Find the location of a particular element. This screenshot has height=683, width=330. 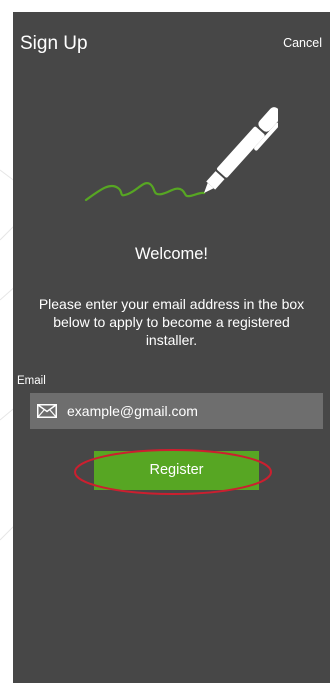

register-area: Register is located at coordinates (173, 472).